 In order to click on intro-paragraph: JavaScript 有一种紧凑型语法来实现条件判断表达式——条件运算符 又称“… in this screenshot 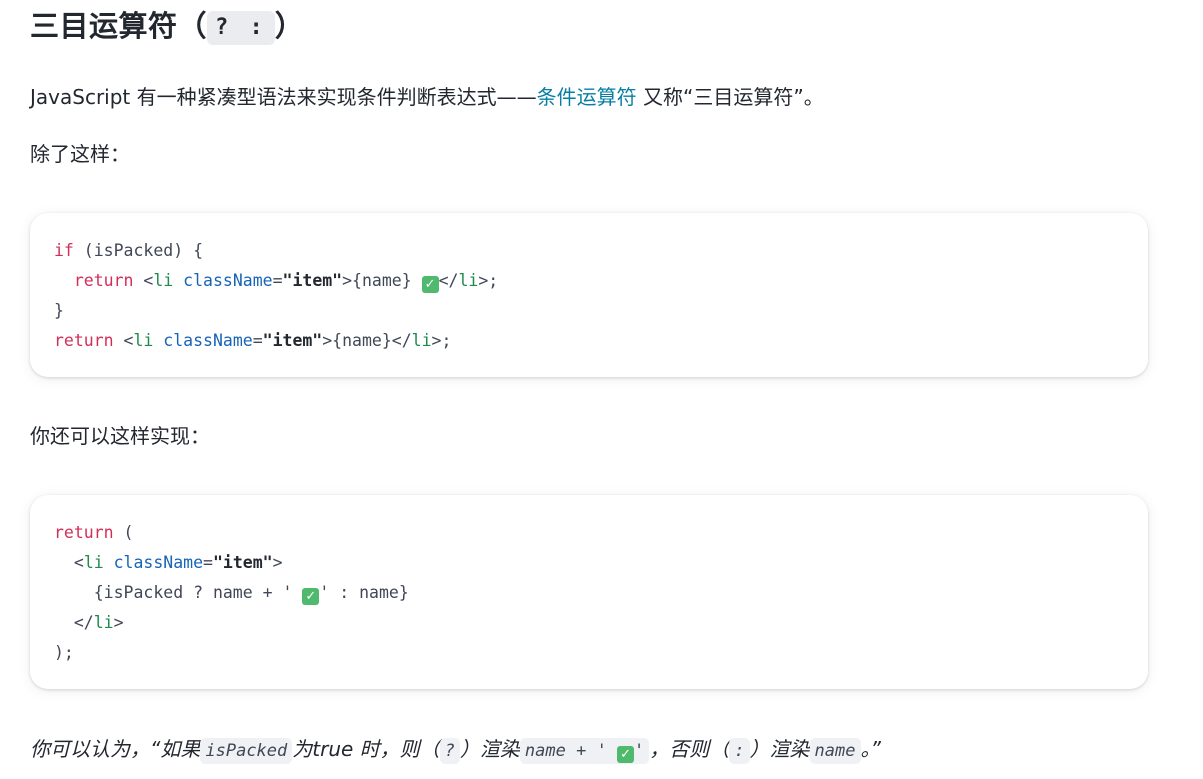, I will do `click(427, 97)`.